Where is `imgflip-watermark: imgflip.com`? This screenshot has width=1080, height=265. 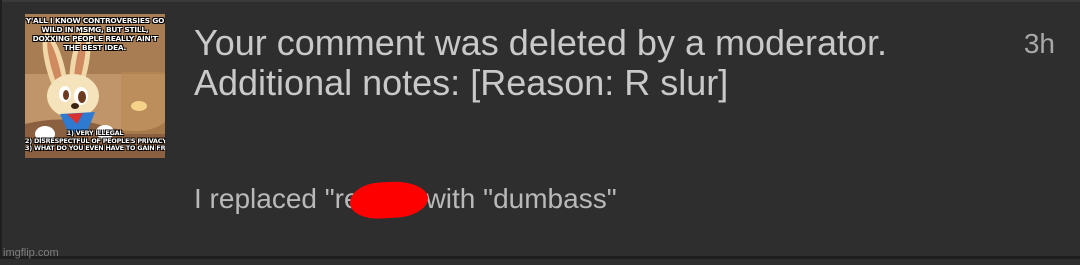
imgflip-watermark: imgflip.com is located at coordinates (31, 253).